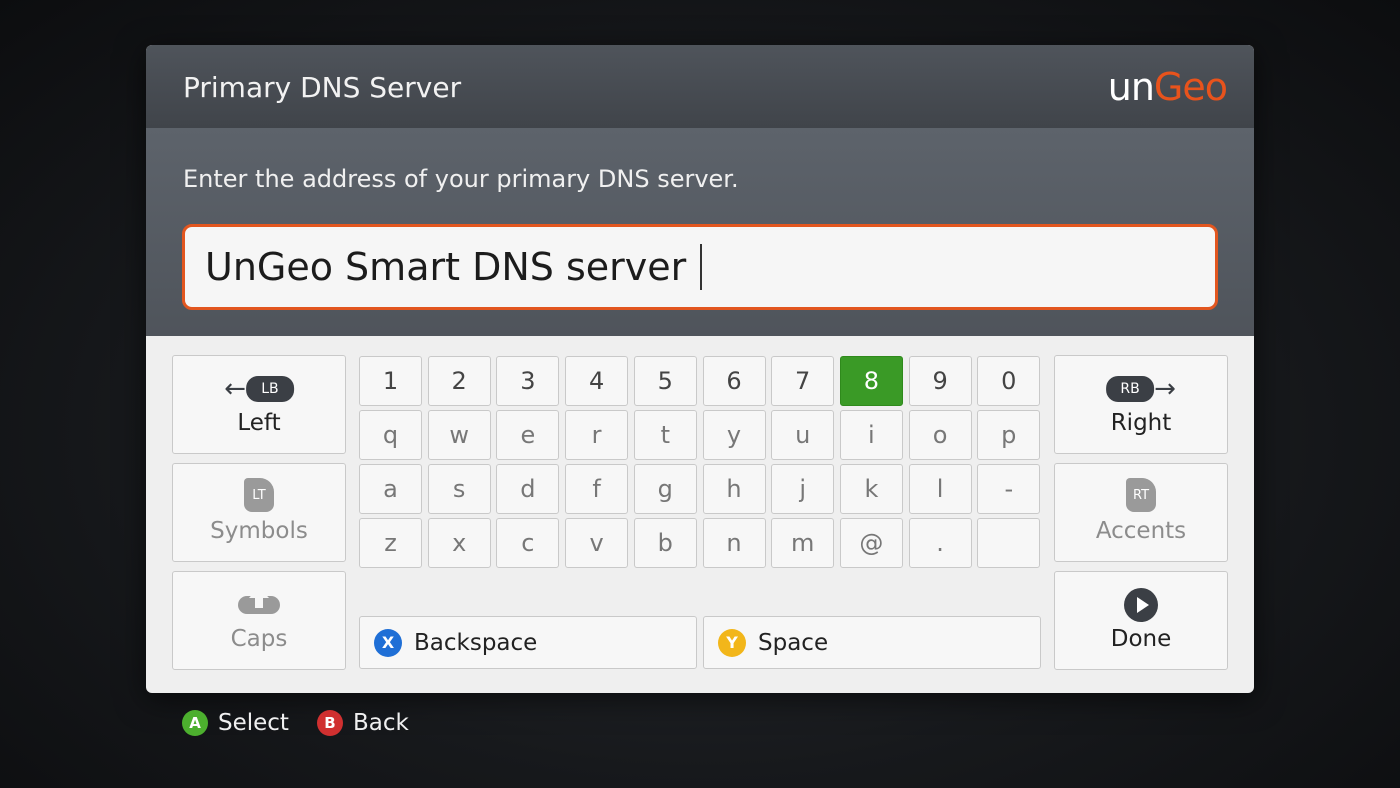 The height and width of the screenshot is (788, 1400). What do you see at coordinates (803, 543) in the screenshot?
I see `key-m: m` at bounding box center [803, 543].